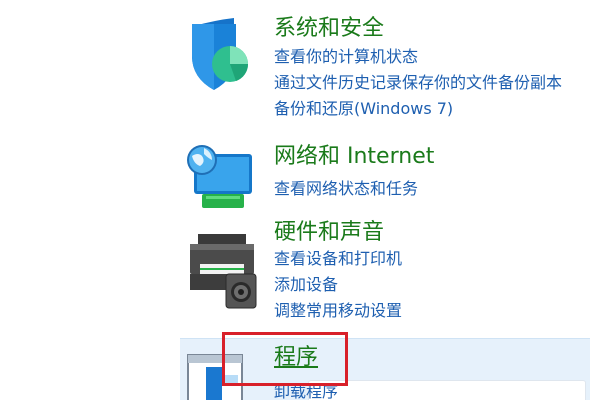 This screenshot has height=400, width=590. I want to click on annotation-highlight-box, so click(285, 359).